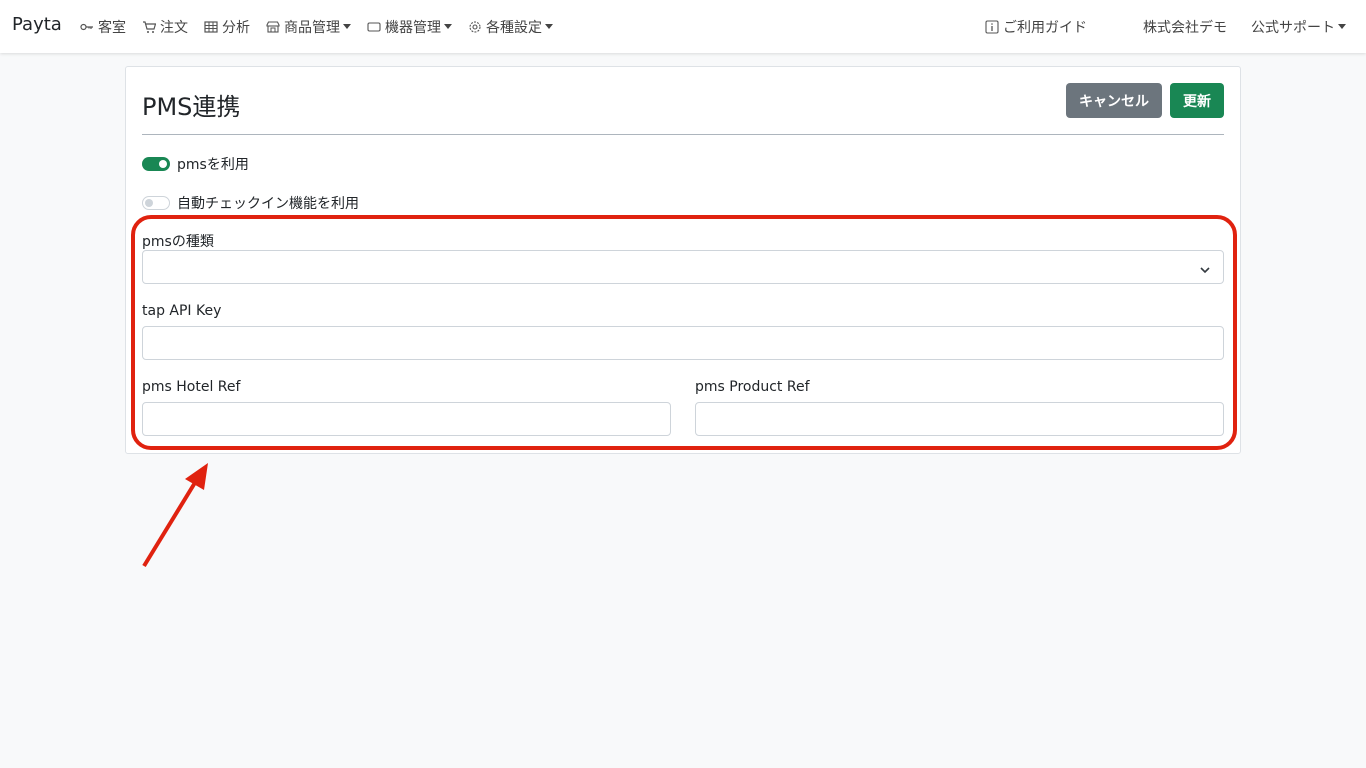  I want to click on nav-right-menu: ご利用ガイド 株式会社デモ 公式サポート, so click(1165, 26).